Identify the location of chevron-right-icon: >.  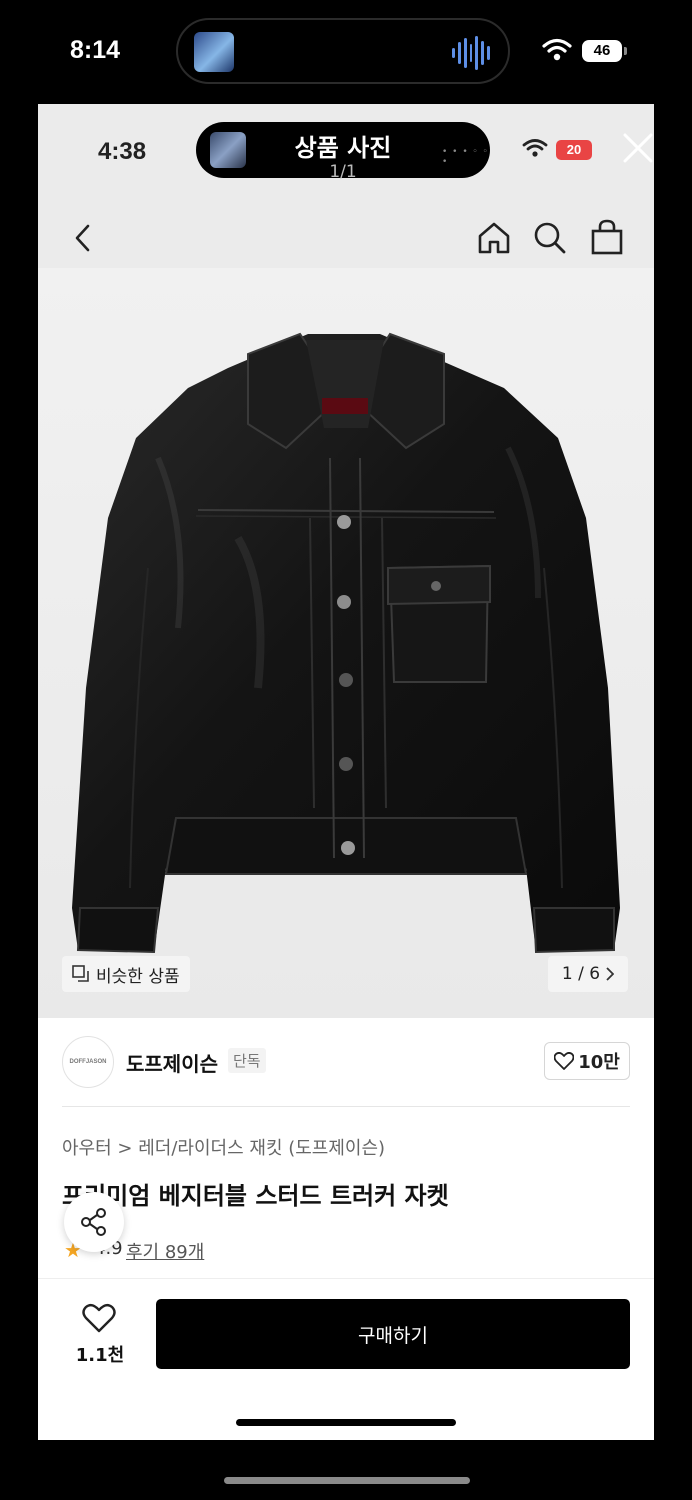
(128, 1148).